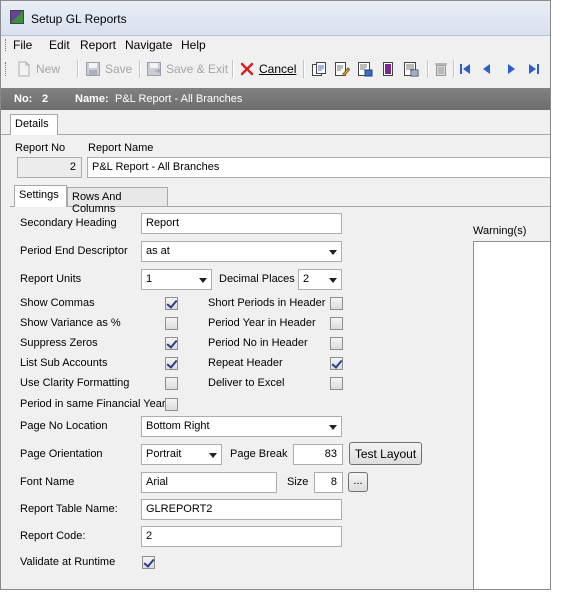  What do you see at coordinates (49, 167) in the screenshot?
I see `report-no-field: 2` at bounding box center [49, 167].